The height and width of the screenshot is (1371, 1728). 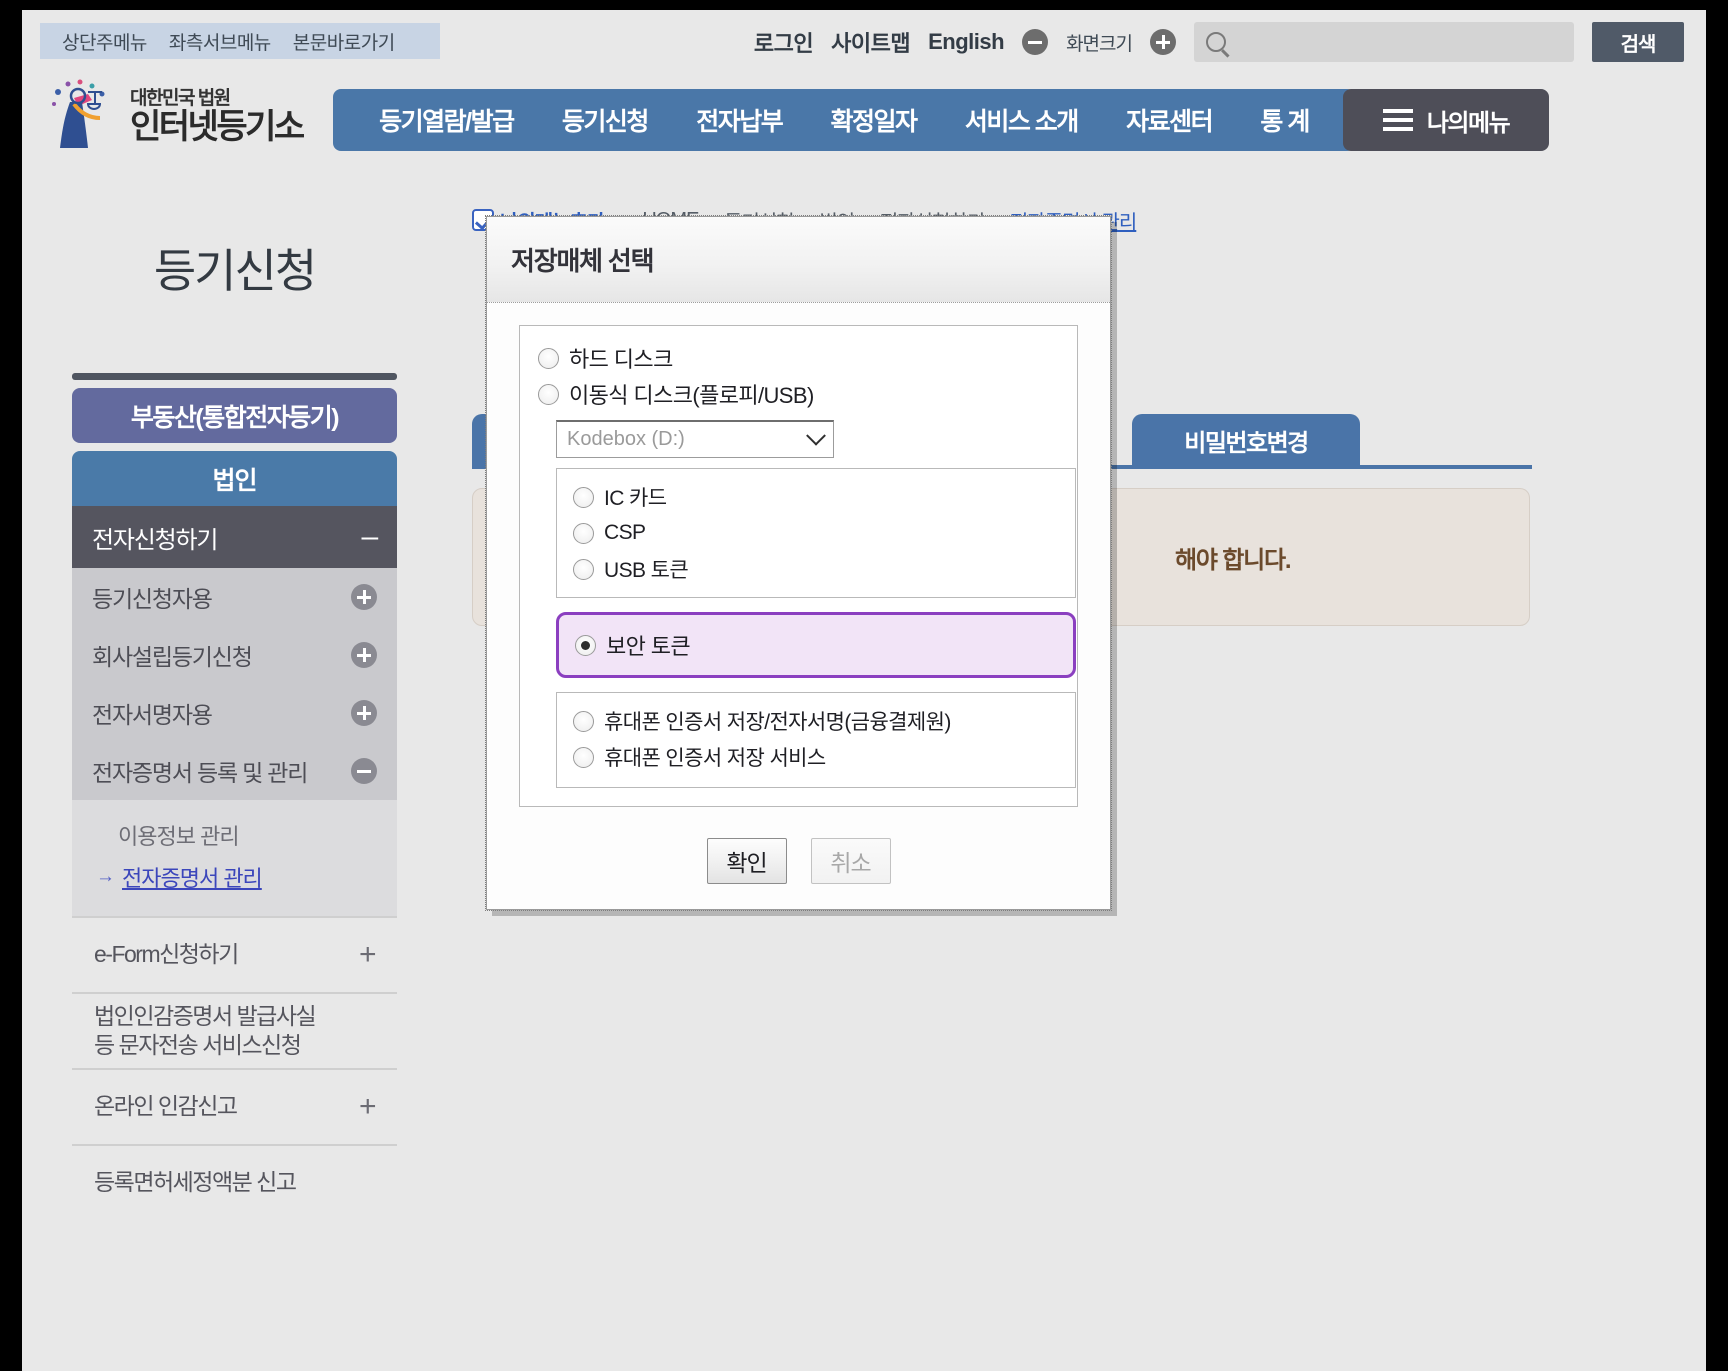 What do you see at coordinates (220, 41) in the screenshot?
I see `skip-to-sub-menu-link: 좌측서브메뉴` at bounding box center [220, 41].